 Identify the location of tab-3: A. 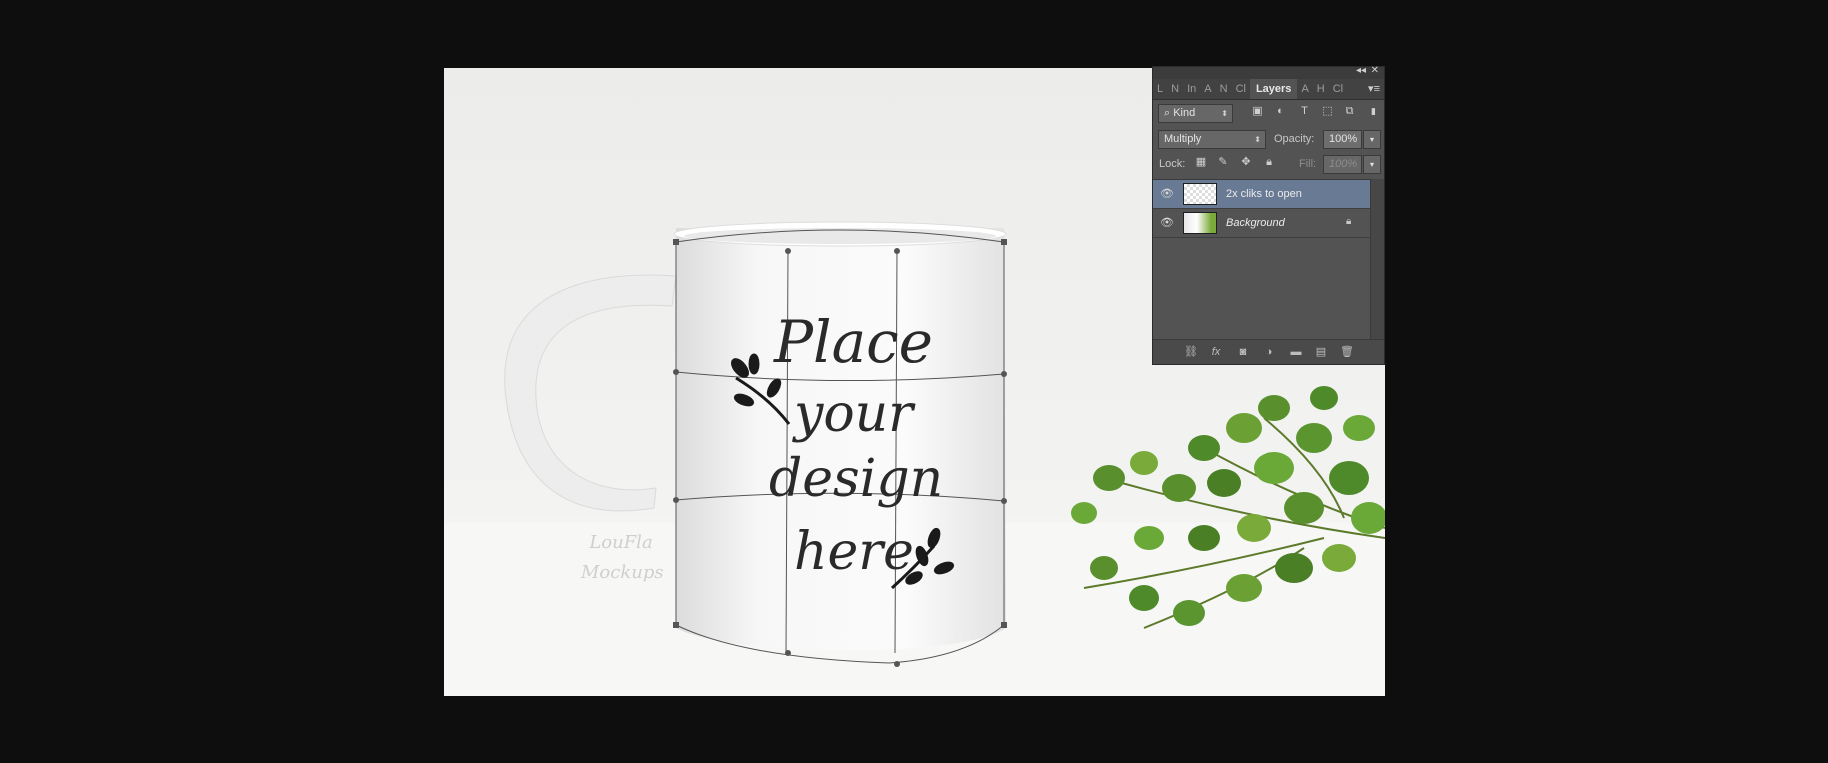
(1207, 89).